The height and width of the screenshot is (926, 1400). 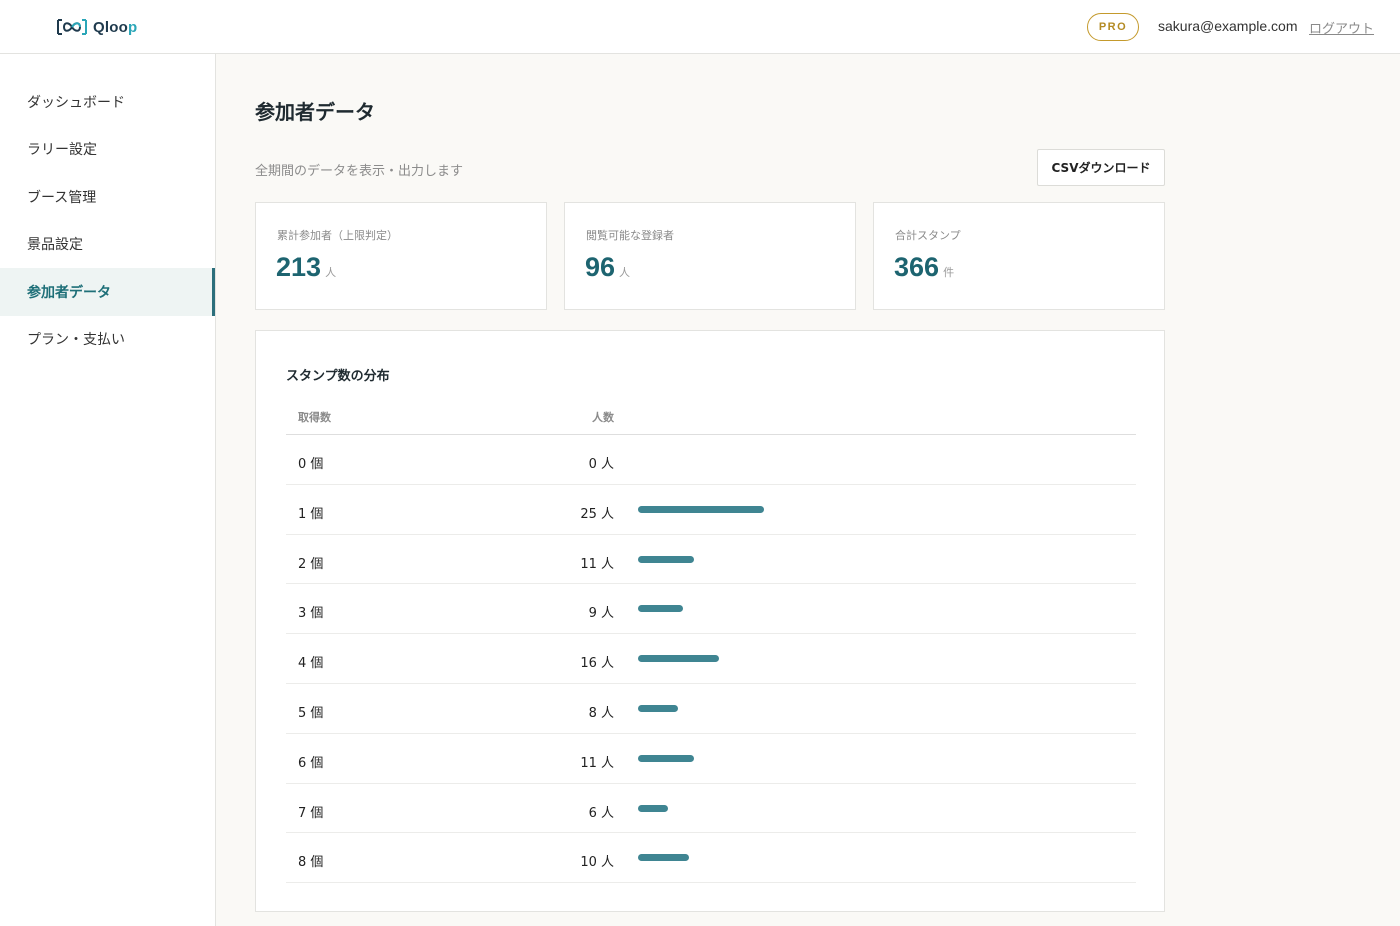 I want to click on table-row: 8 個 10 人, so click(x=711, y=858).